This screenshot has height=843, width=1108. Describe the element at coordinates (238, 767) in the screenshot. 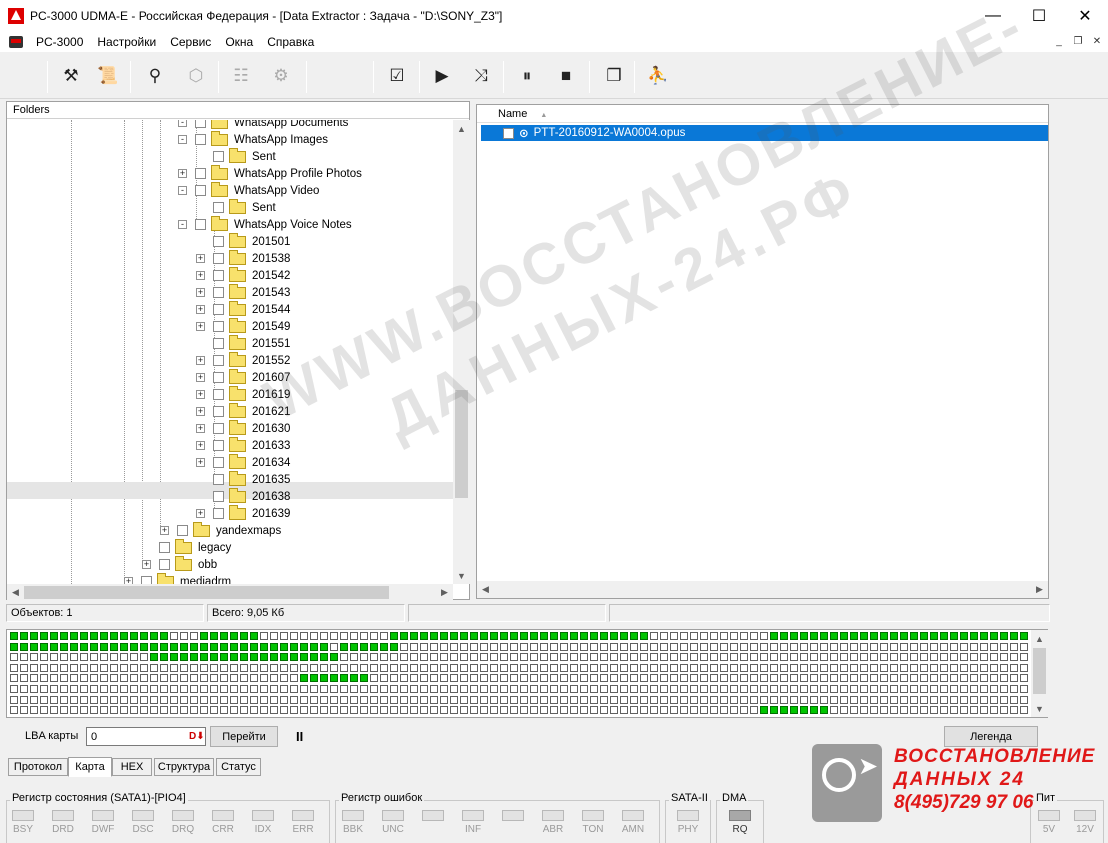

I see `tab-status: Статус` at that location.